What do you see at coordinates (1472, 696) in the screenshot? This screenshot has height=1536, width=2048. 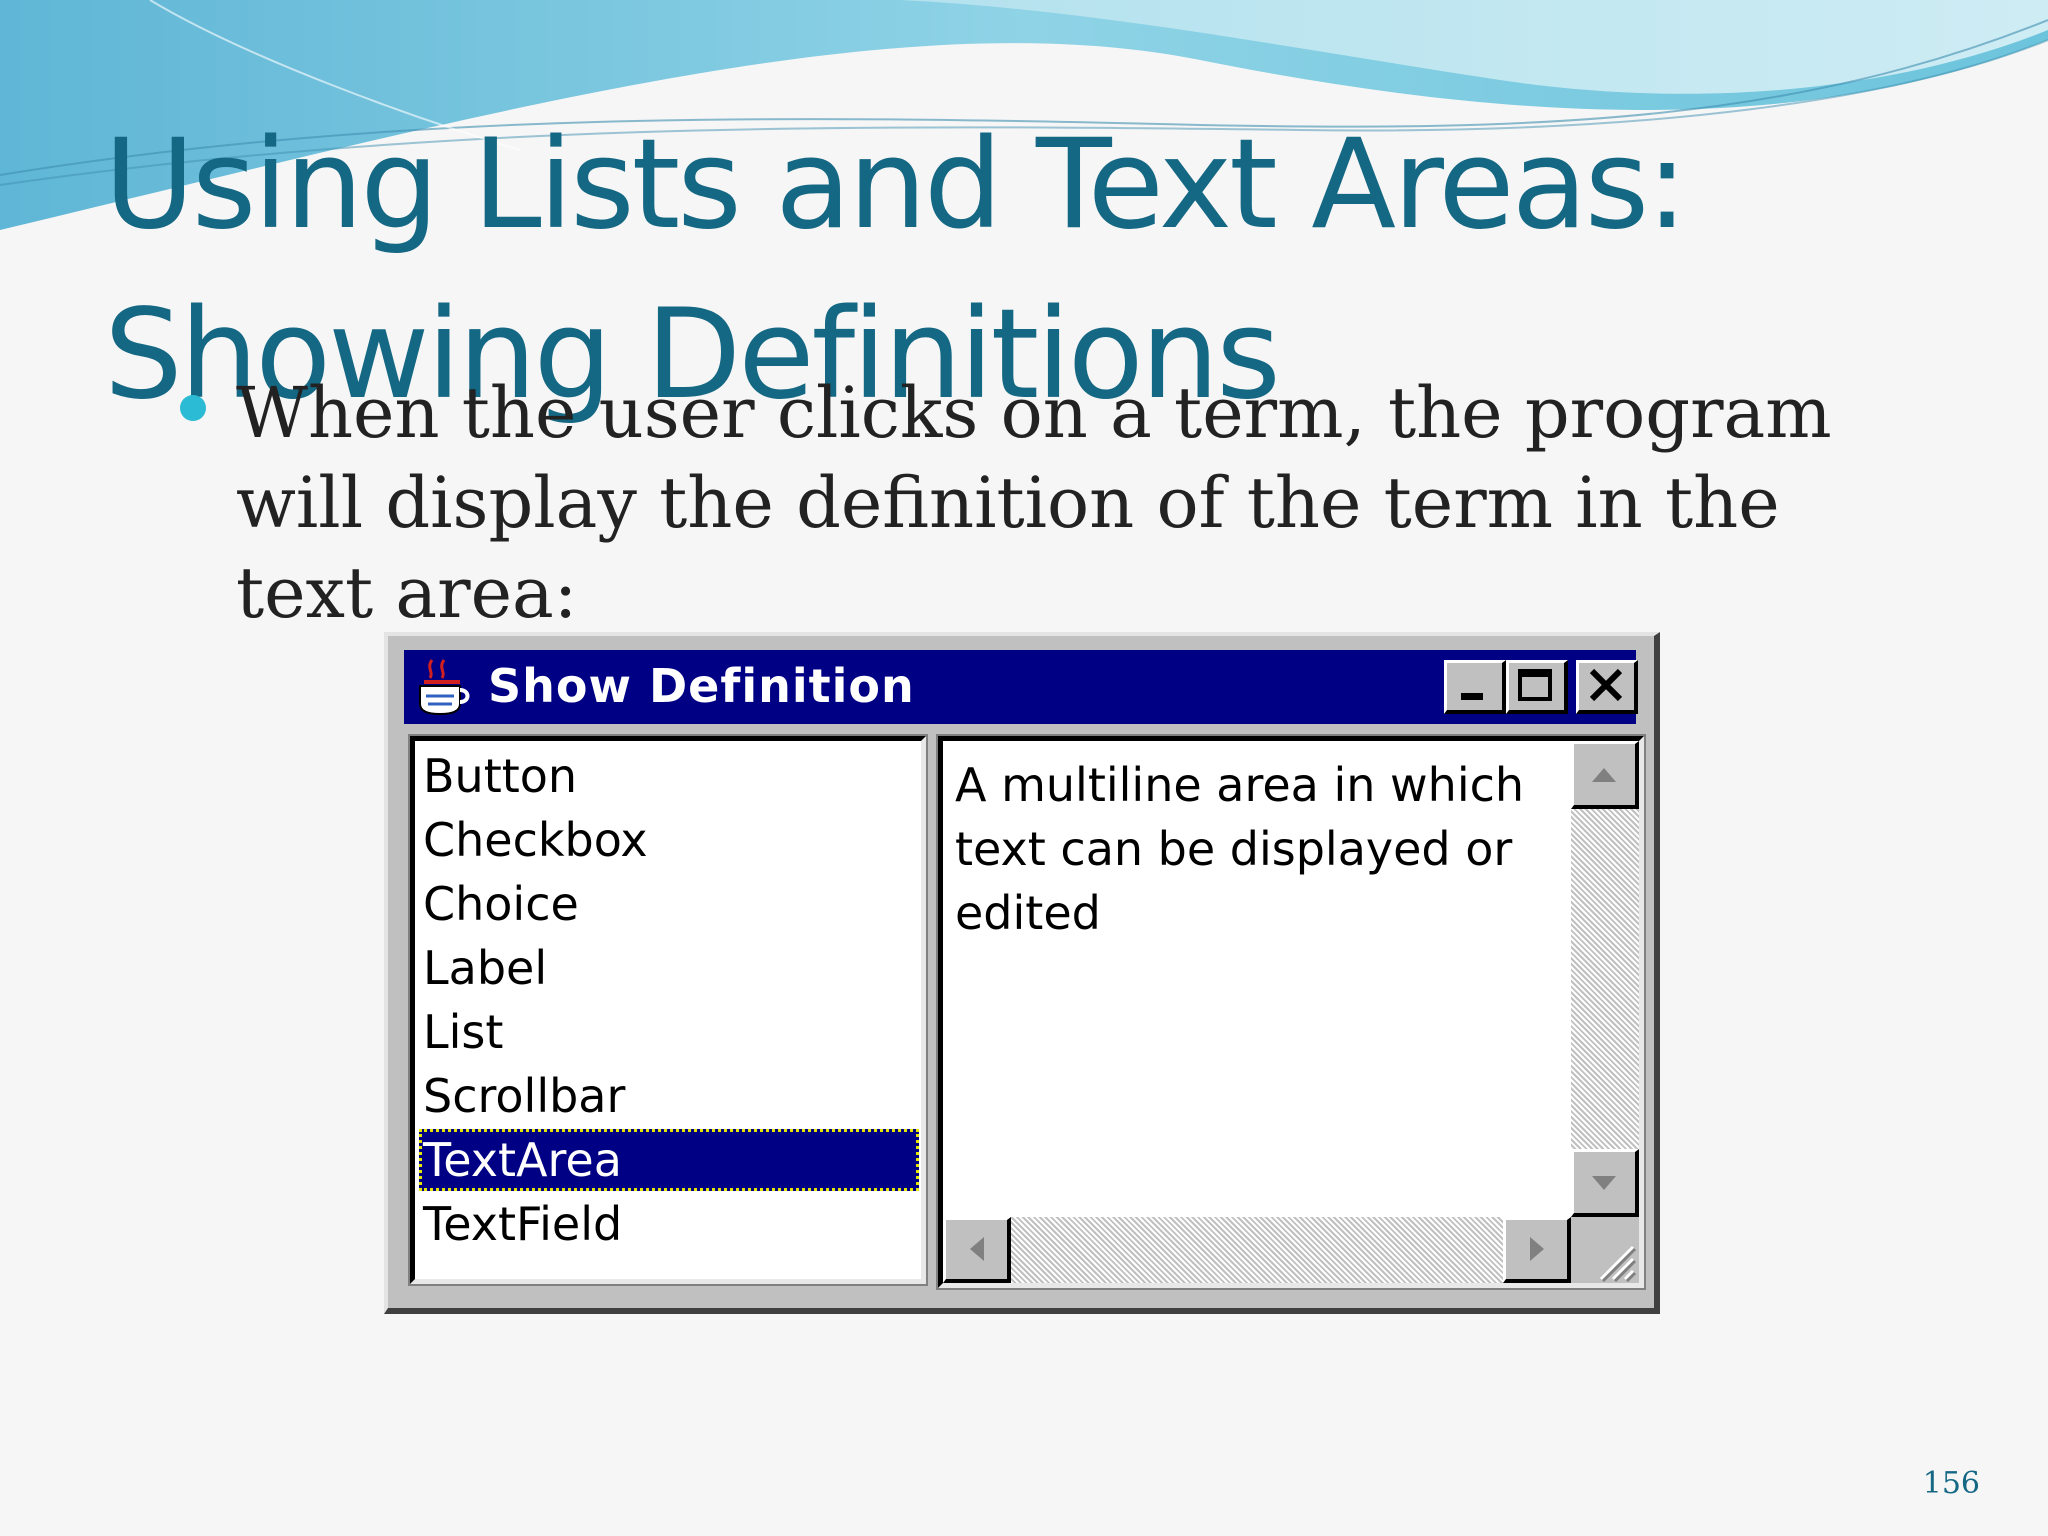 I see `minimize-icon` at bounding box center [1472, 696].